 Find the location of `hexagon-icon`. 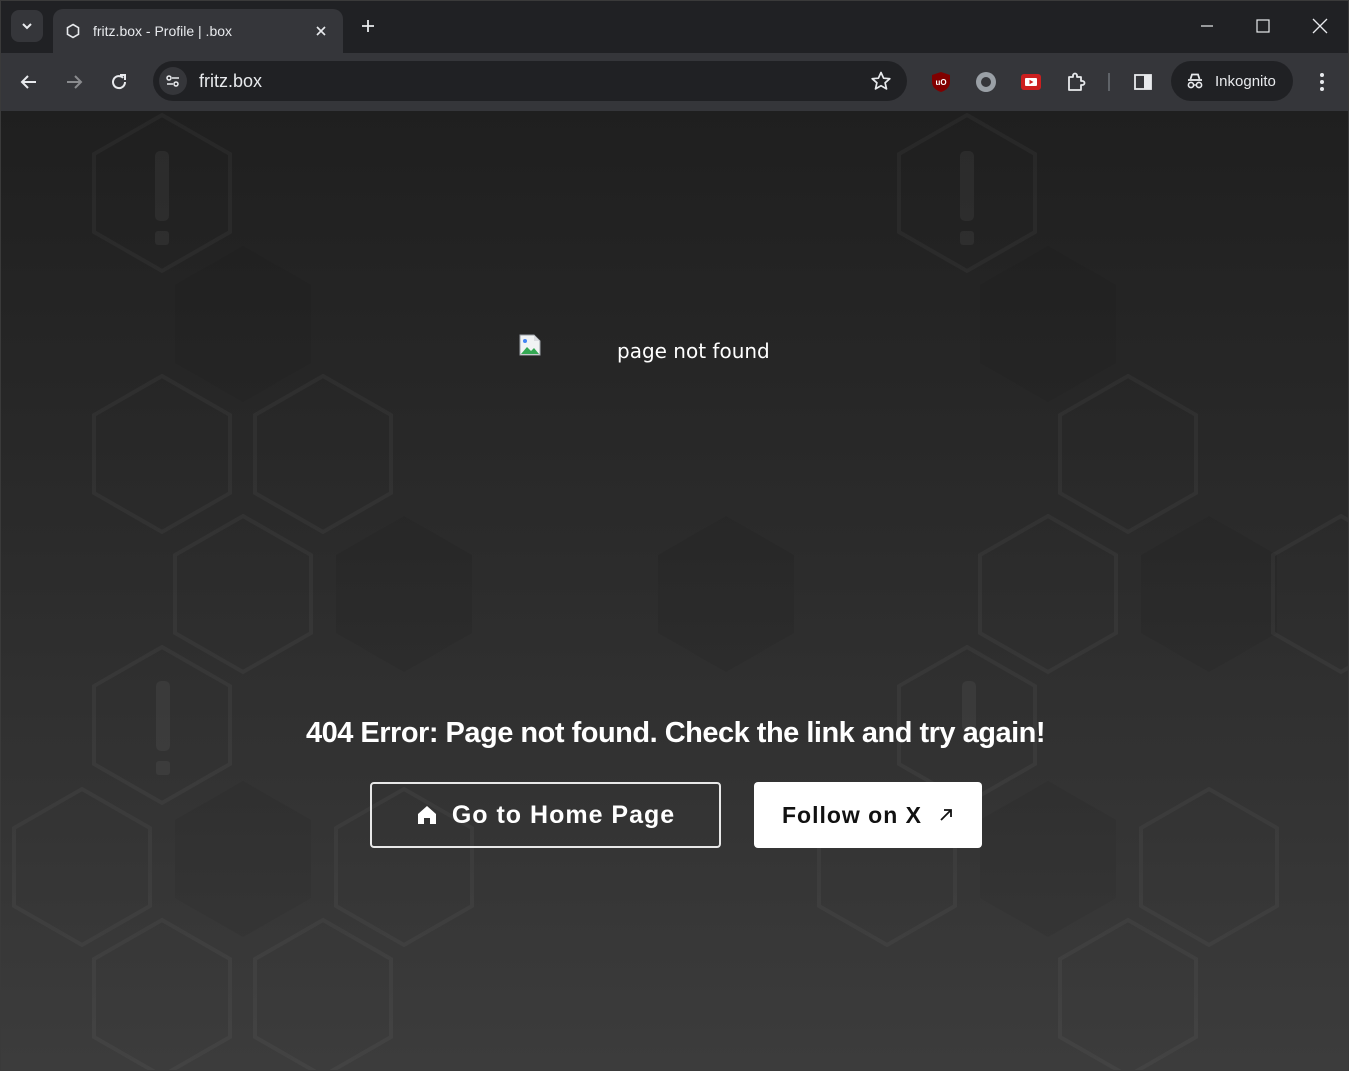

hexagon-icon is located at coordinates (73, 31).